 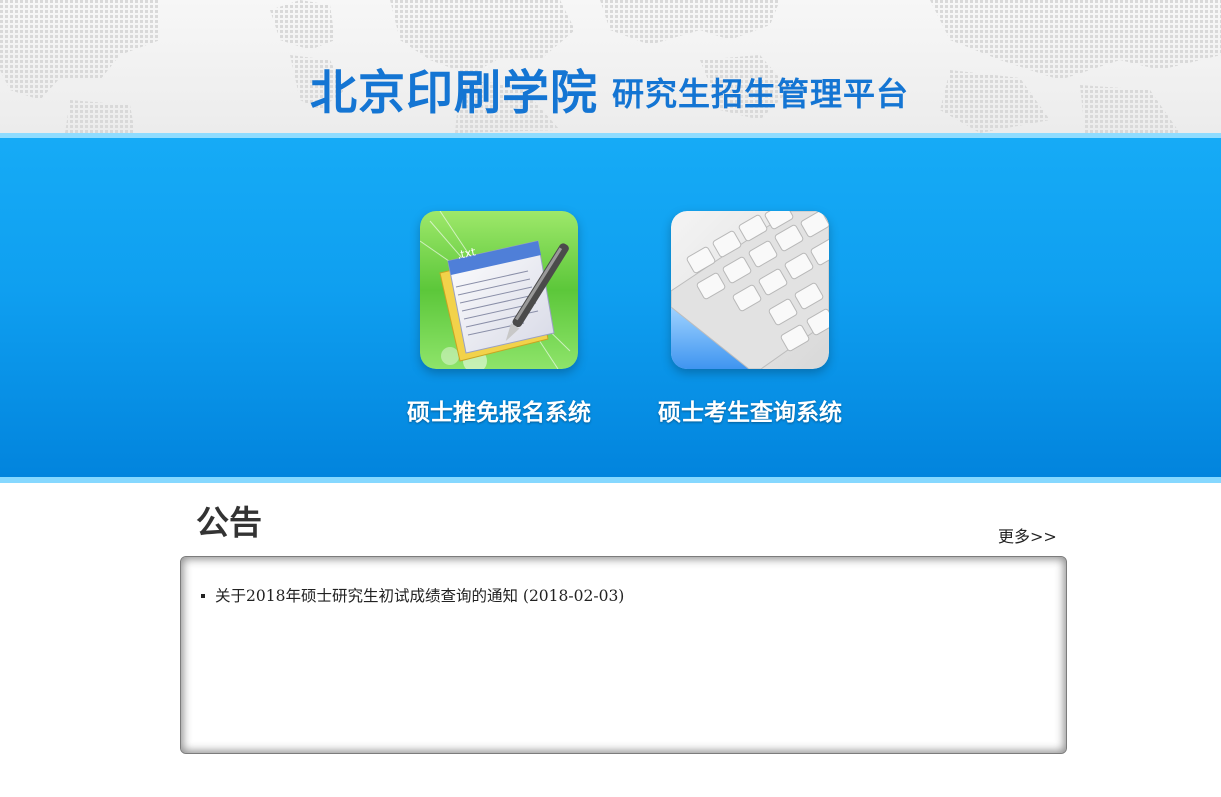 I want to click on site-title-main: 北京印刷学院, so click(x=454, y=93).